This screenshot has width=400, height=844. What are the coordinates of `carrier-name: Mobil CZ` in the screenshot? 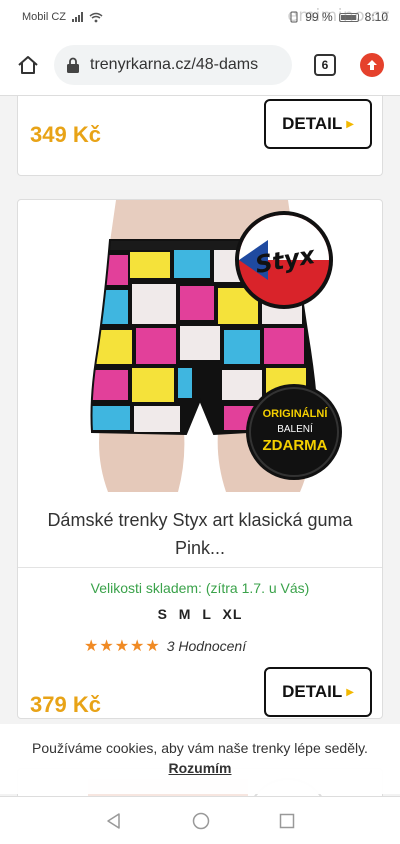 It's located at (44, 17).